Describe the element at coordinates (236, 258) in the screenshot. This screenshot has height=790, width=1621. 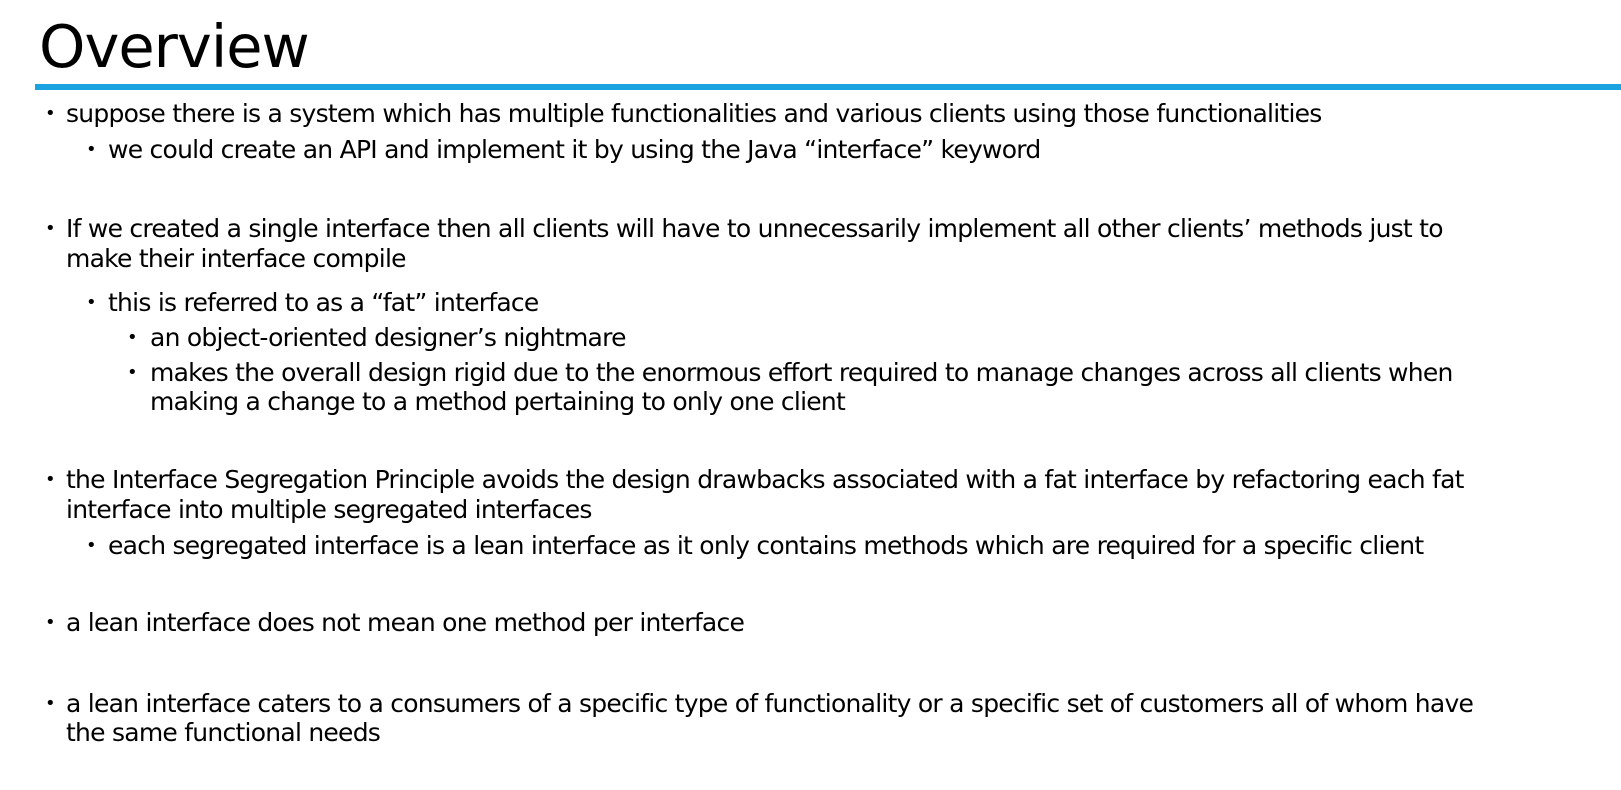
I see `bullet-text-continuation: make their interface compile` at that location.